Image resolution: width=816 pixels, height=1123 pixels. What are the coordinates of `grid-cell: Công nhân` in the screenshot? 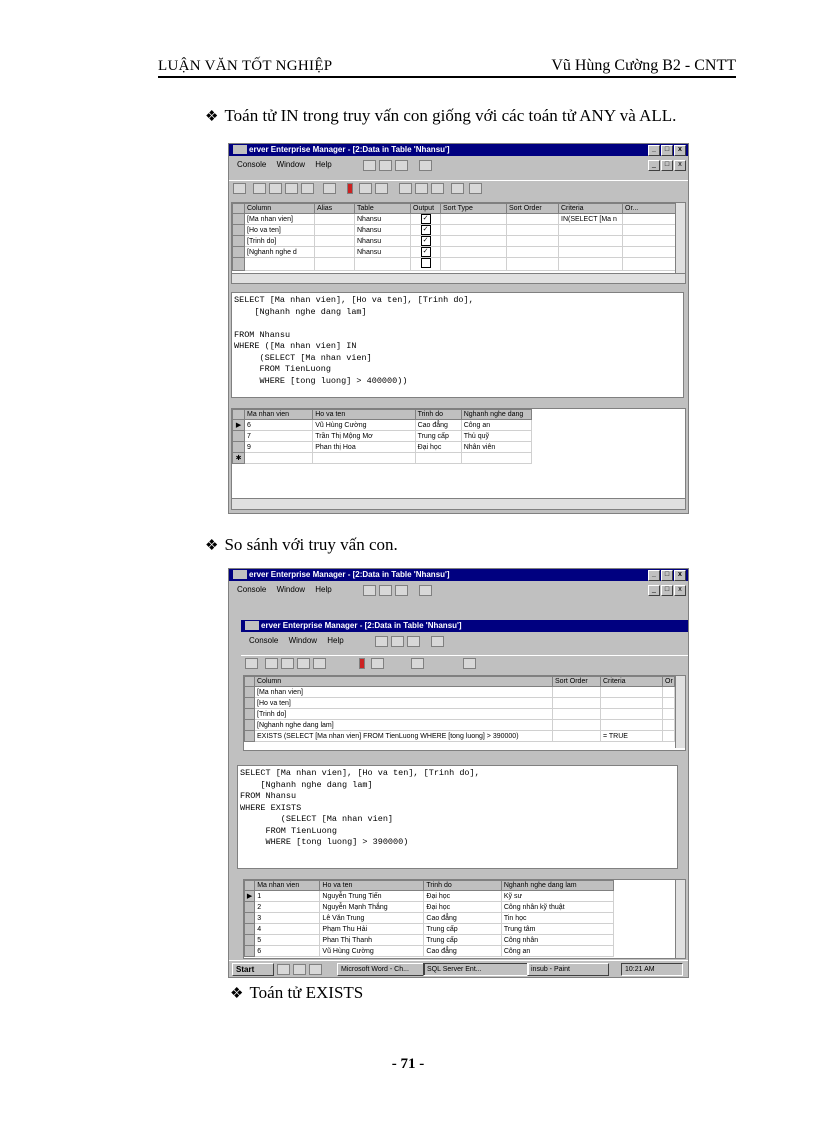 It's located at (557, 940).